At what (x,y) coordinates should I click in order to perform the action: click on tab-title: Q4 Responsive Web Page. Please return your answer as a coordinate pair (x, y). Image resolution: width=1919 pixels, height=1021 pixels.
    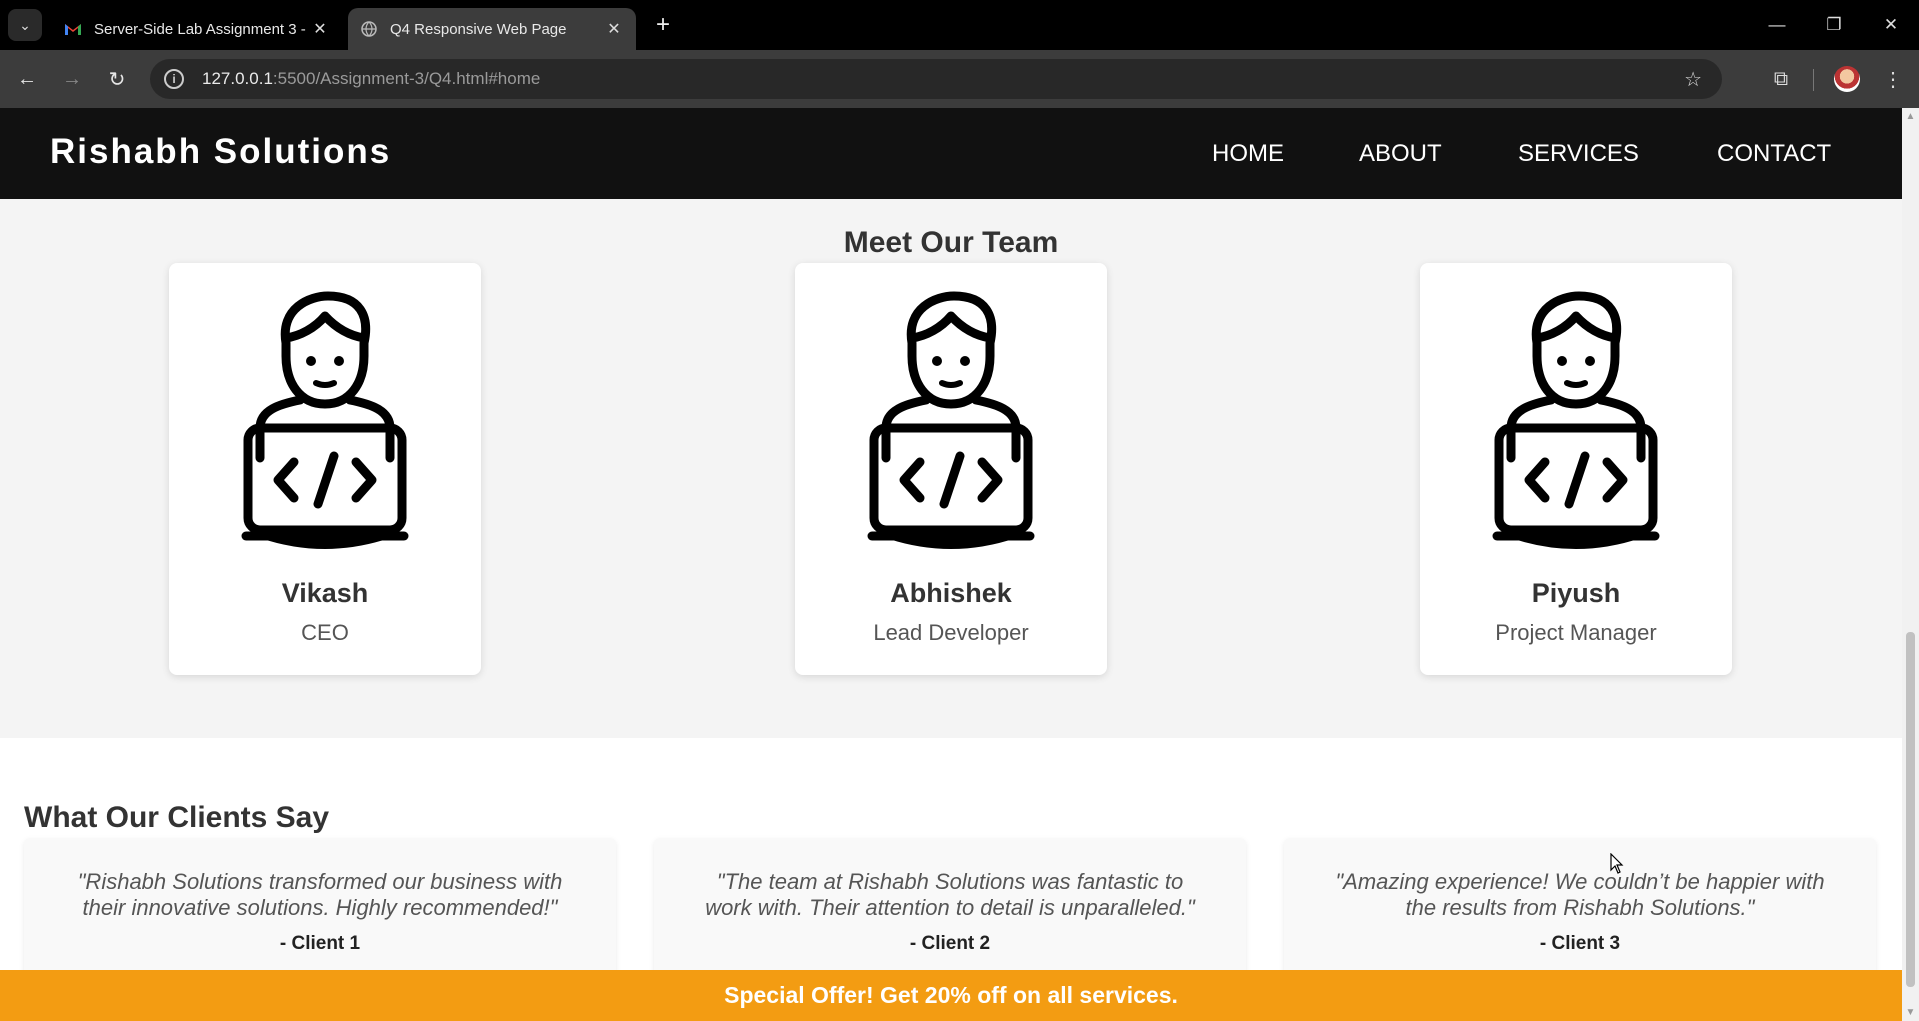
    Looking at the image, I should click on (478, 29).